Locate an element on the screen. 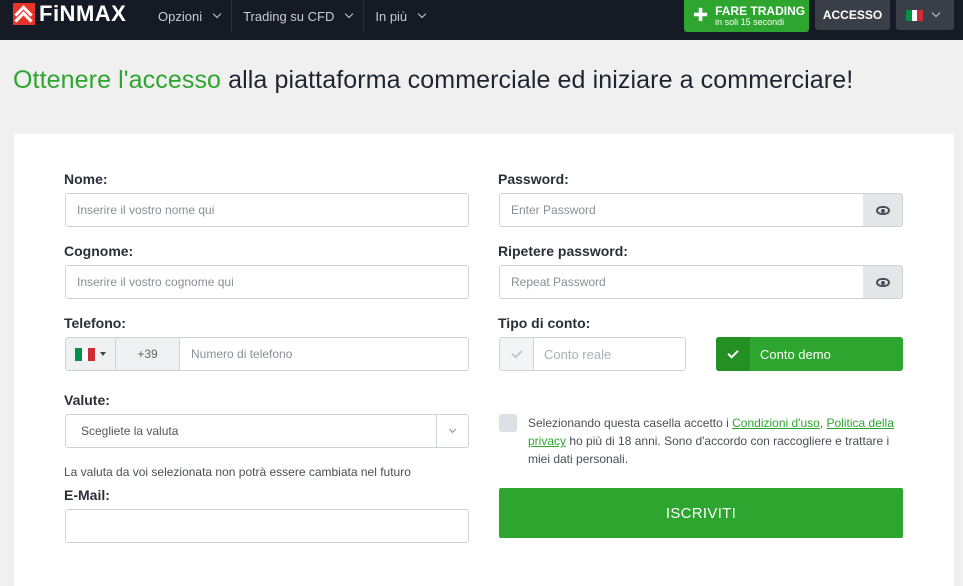  account-option-demo-label: Conto demo is located at coordinates (795, 354).